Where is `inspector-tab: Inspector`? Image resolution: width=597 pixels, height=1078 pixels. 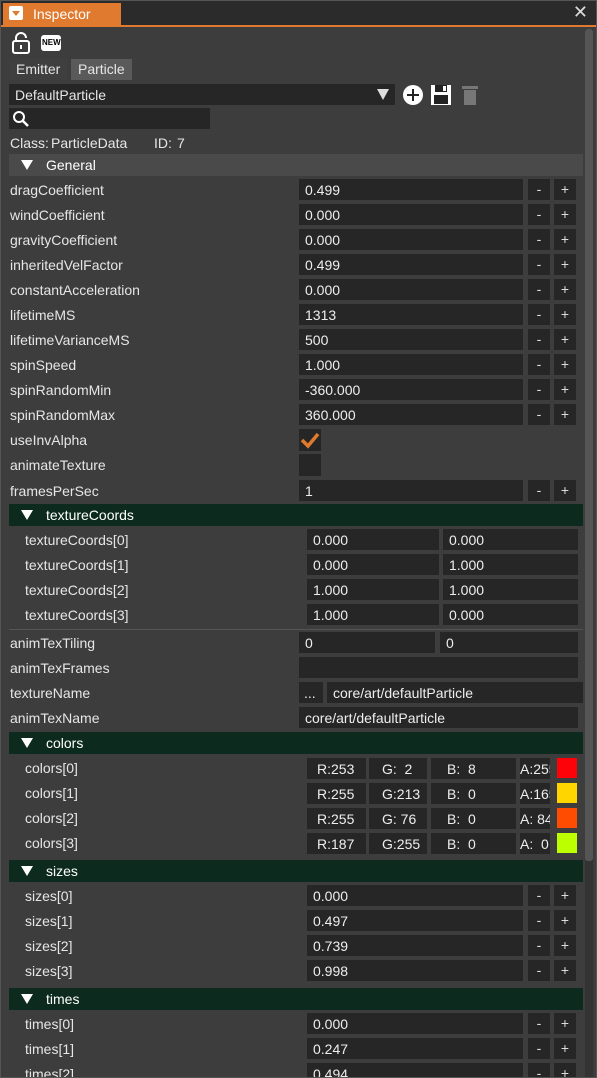
inspector-tab: Inspector is located at coordinates (62, 14).